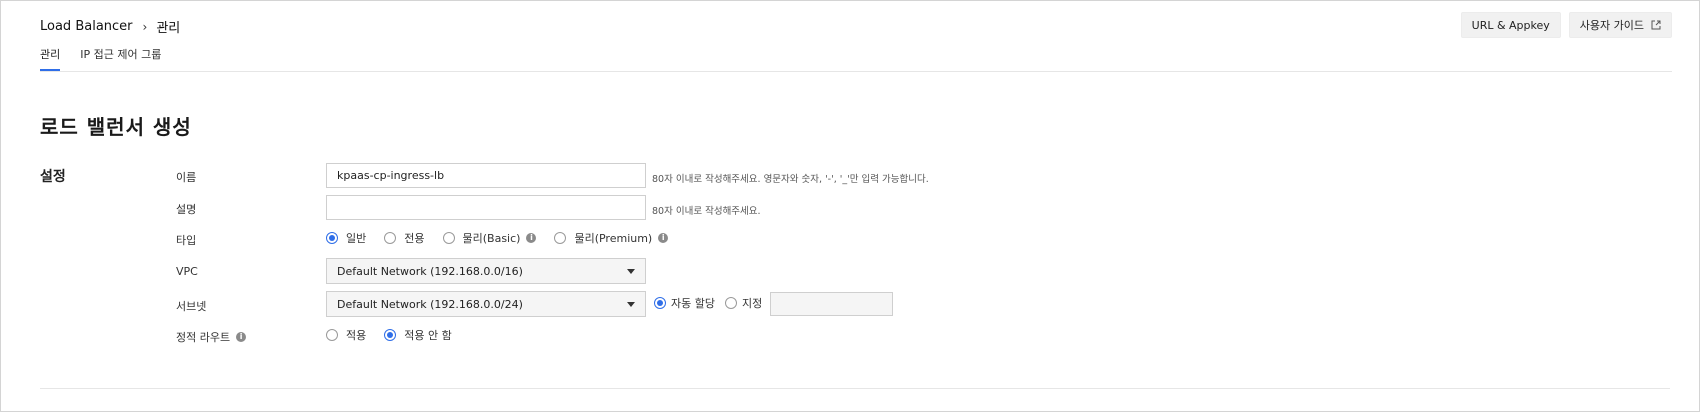 The width and height of the screenshot is (1700, 412). I want to click on type-option-physical-basic: 물리(Basic) i, so click(489, 238).